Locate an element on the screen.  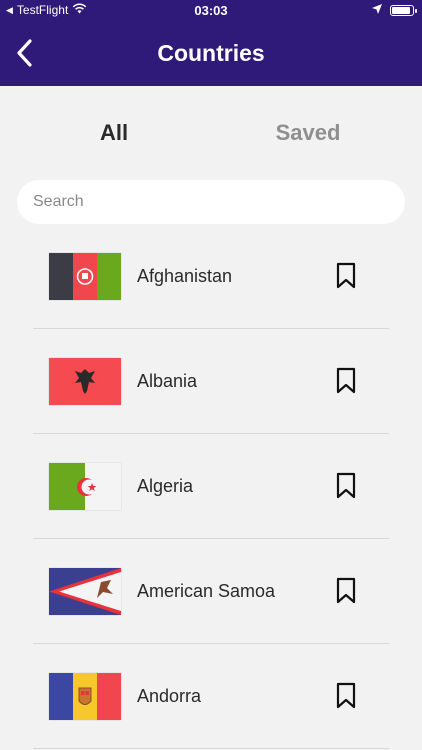
navigation-bar: Countries is located at coordinates (211, 53).